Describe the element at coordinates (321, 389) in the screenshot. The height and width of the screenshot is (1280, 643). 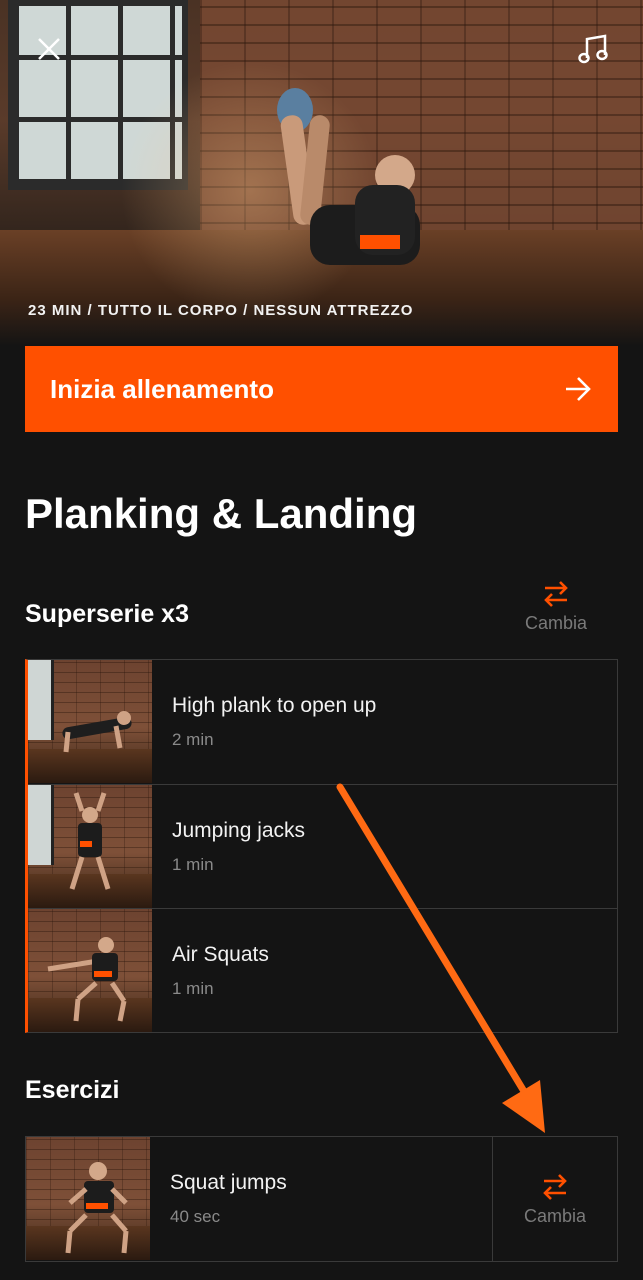
I see `start-workout-button: Inizia allenamento` at that location.